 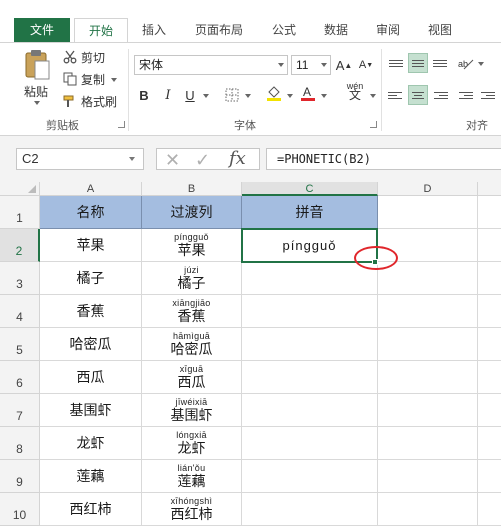 What do you see at coordinates (428, 212) in the screenshot?
I see `cell-d1` at bounding box center [428, 212].